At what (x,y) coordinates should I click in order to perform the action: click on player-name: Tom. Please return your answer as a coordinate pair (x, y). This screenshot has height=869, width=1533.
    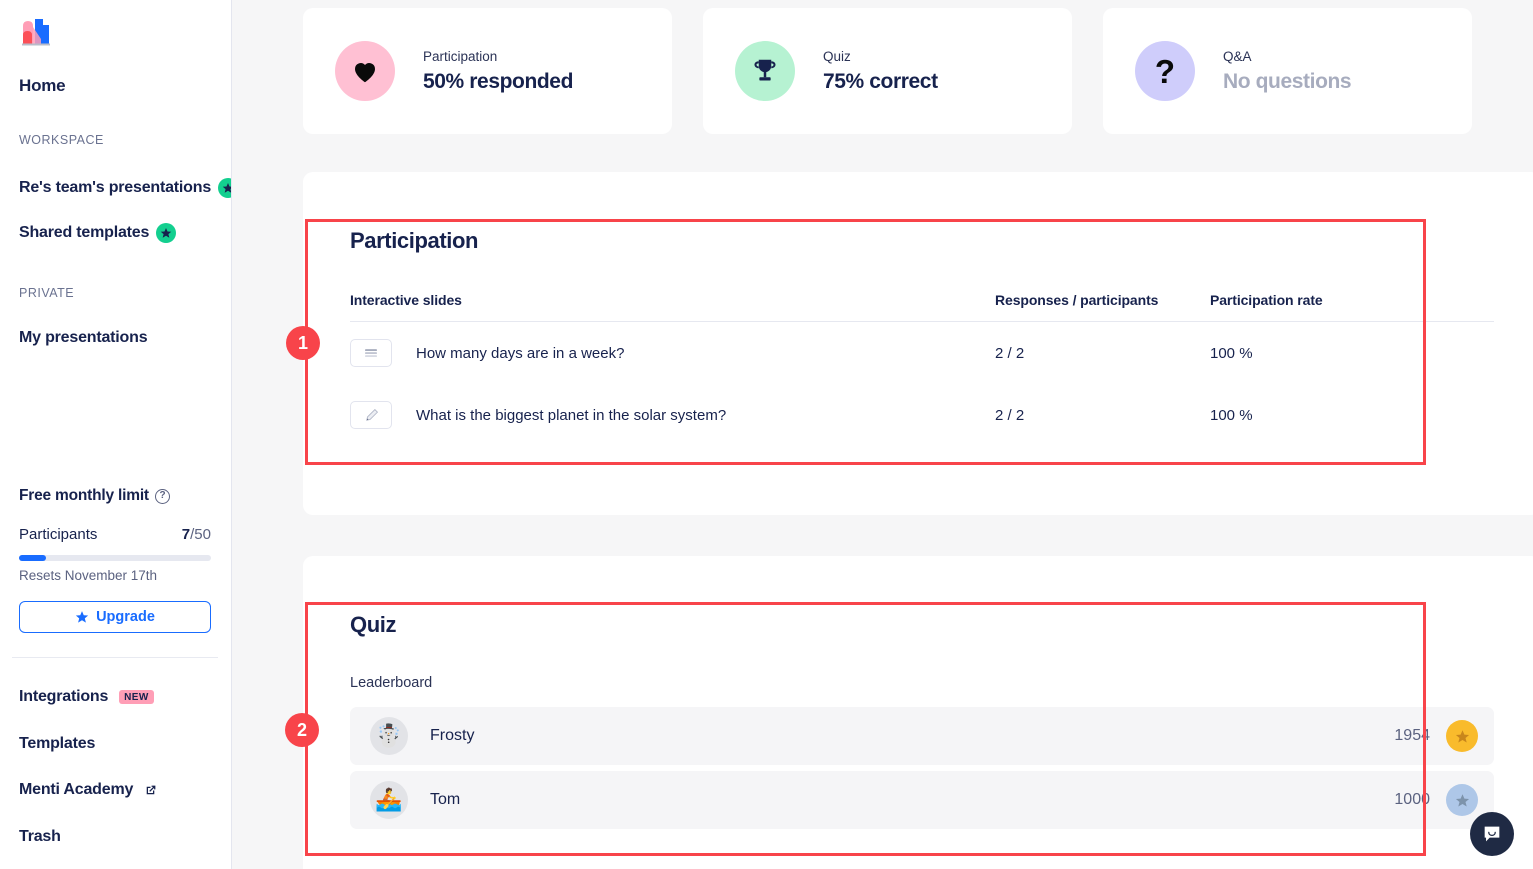
    Looking at the image, I should click on (445, 799).